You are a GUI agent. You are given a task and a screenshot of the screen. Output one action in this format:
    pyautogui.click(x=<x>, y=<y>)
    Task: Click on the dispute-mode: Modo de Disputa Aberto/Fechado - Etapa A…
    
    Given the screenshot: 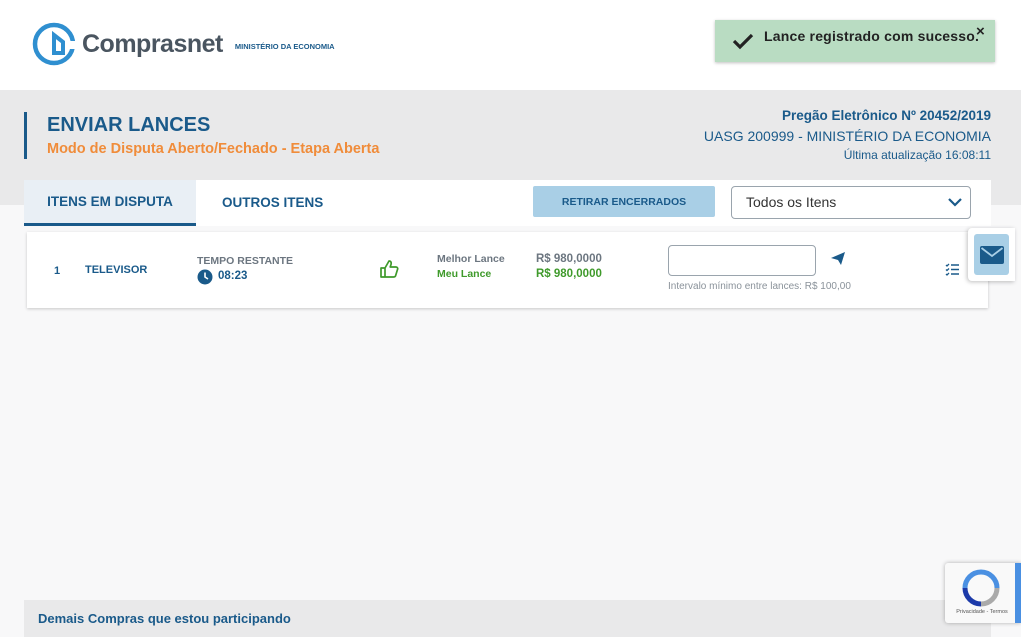 What is the action you would take?
    pyautogui.click(x=213, y=149)
    